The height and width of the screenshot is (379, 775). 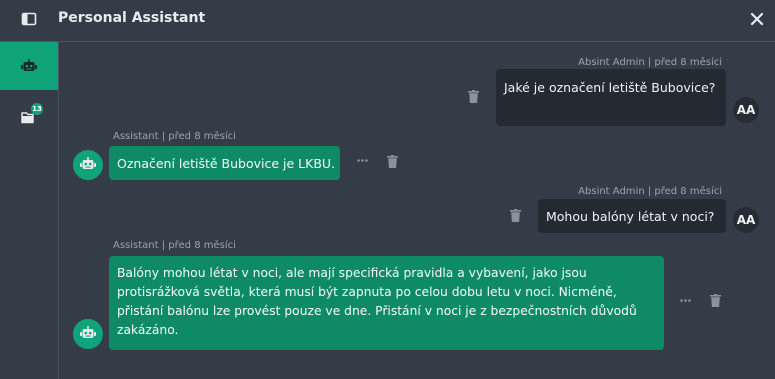 I want to click on notification-badge: 13, so click(x=37, y=109).